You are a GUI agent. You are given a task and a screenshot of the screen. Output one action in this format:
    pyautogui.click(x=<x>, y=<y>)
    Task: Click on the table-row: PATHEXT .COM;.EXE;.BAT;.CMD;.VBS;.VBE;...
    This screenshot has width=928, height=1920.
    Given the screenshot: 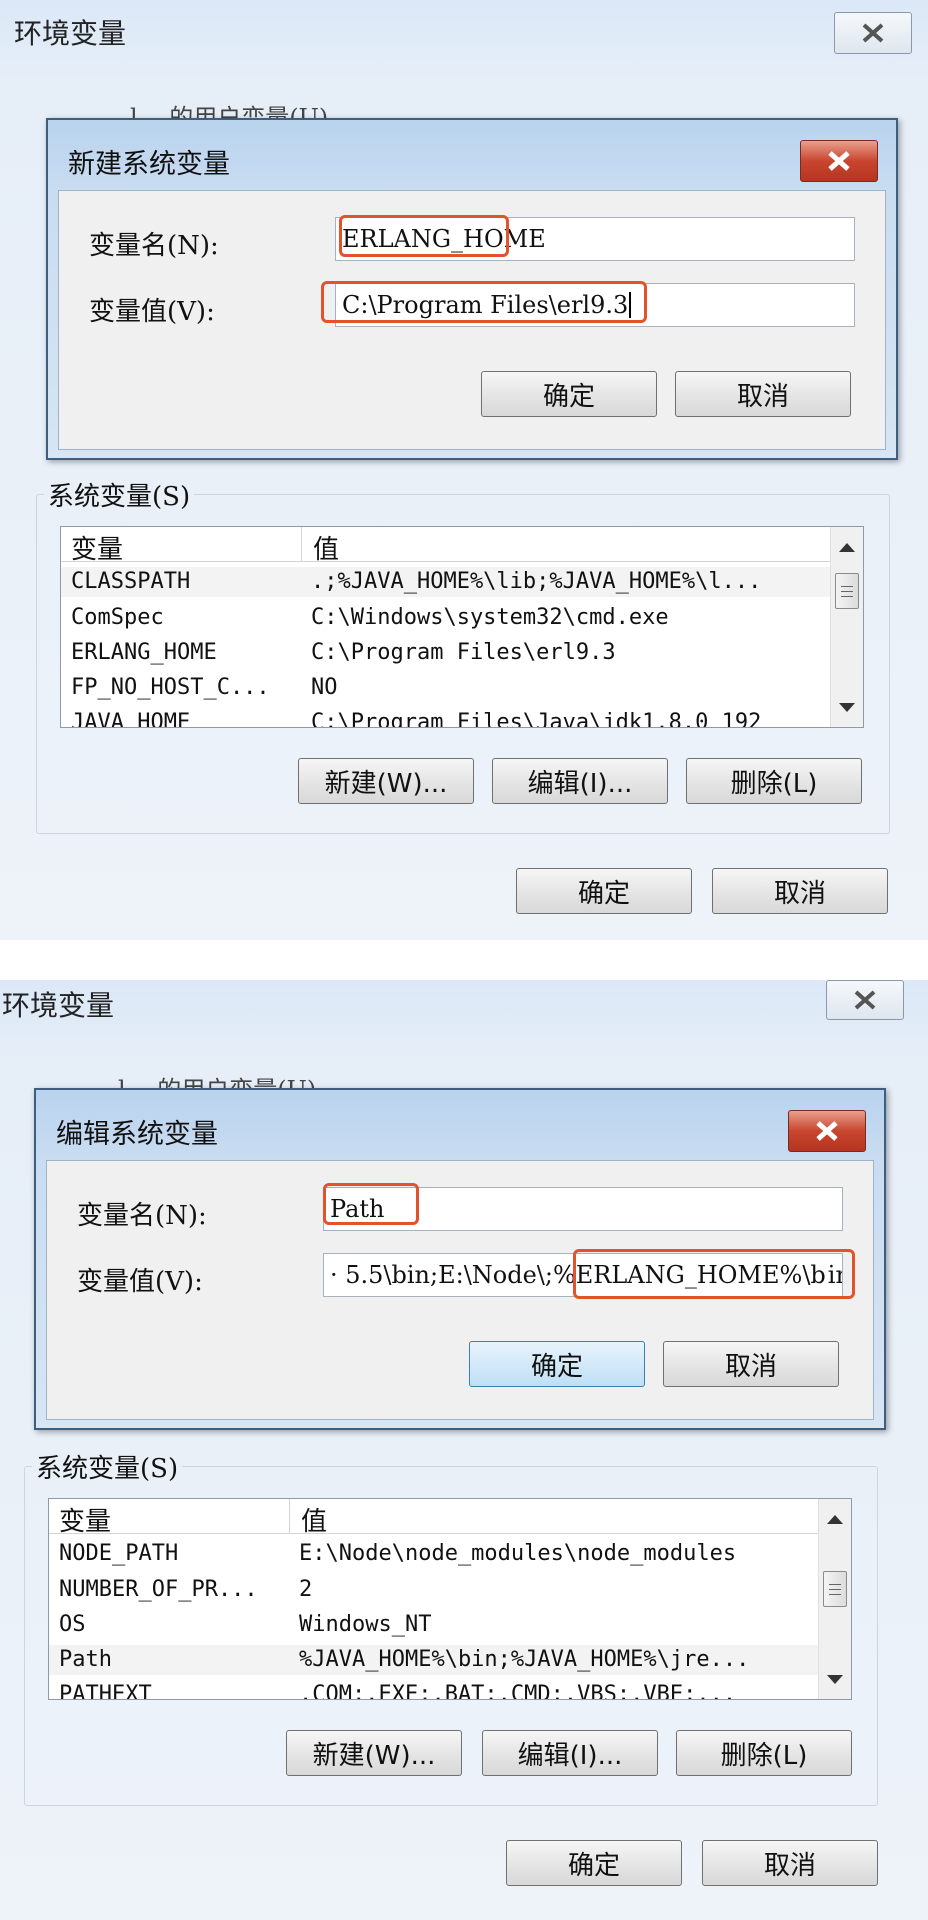 What is the action you would take?
    pyautogui.click(x=392, y=1689)
    